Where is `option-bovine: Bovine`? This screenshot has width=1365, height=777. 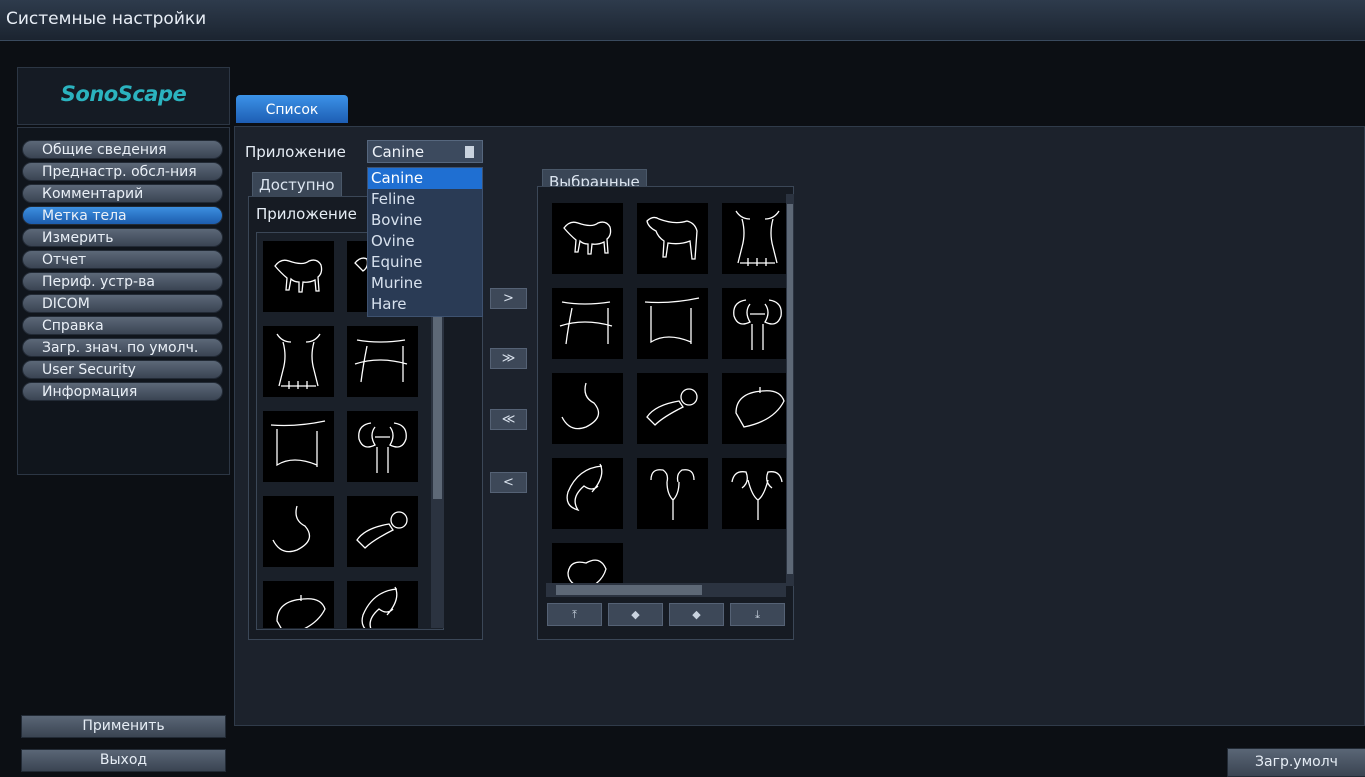
option-bovine: Bovine is located at coordinates (425, 220).